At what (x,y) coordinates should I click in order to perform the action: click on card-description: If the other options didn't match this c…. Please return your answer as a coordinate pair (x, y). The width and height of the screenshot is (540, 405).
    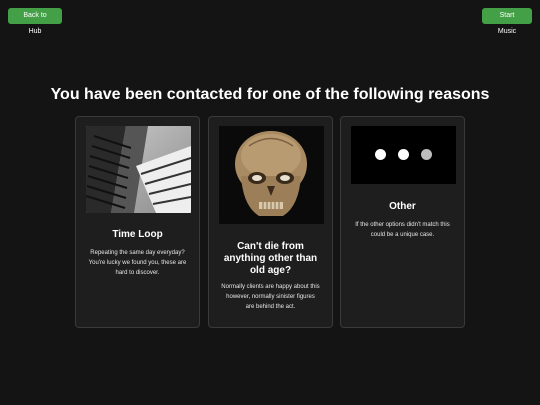
    Looking at the image, I should click on (402, 230).